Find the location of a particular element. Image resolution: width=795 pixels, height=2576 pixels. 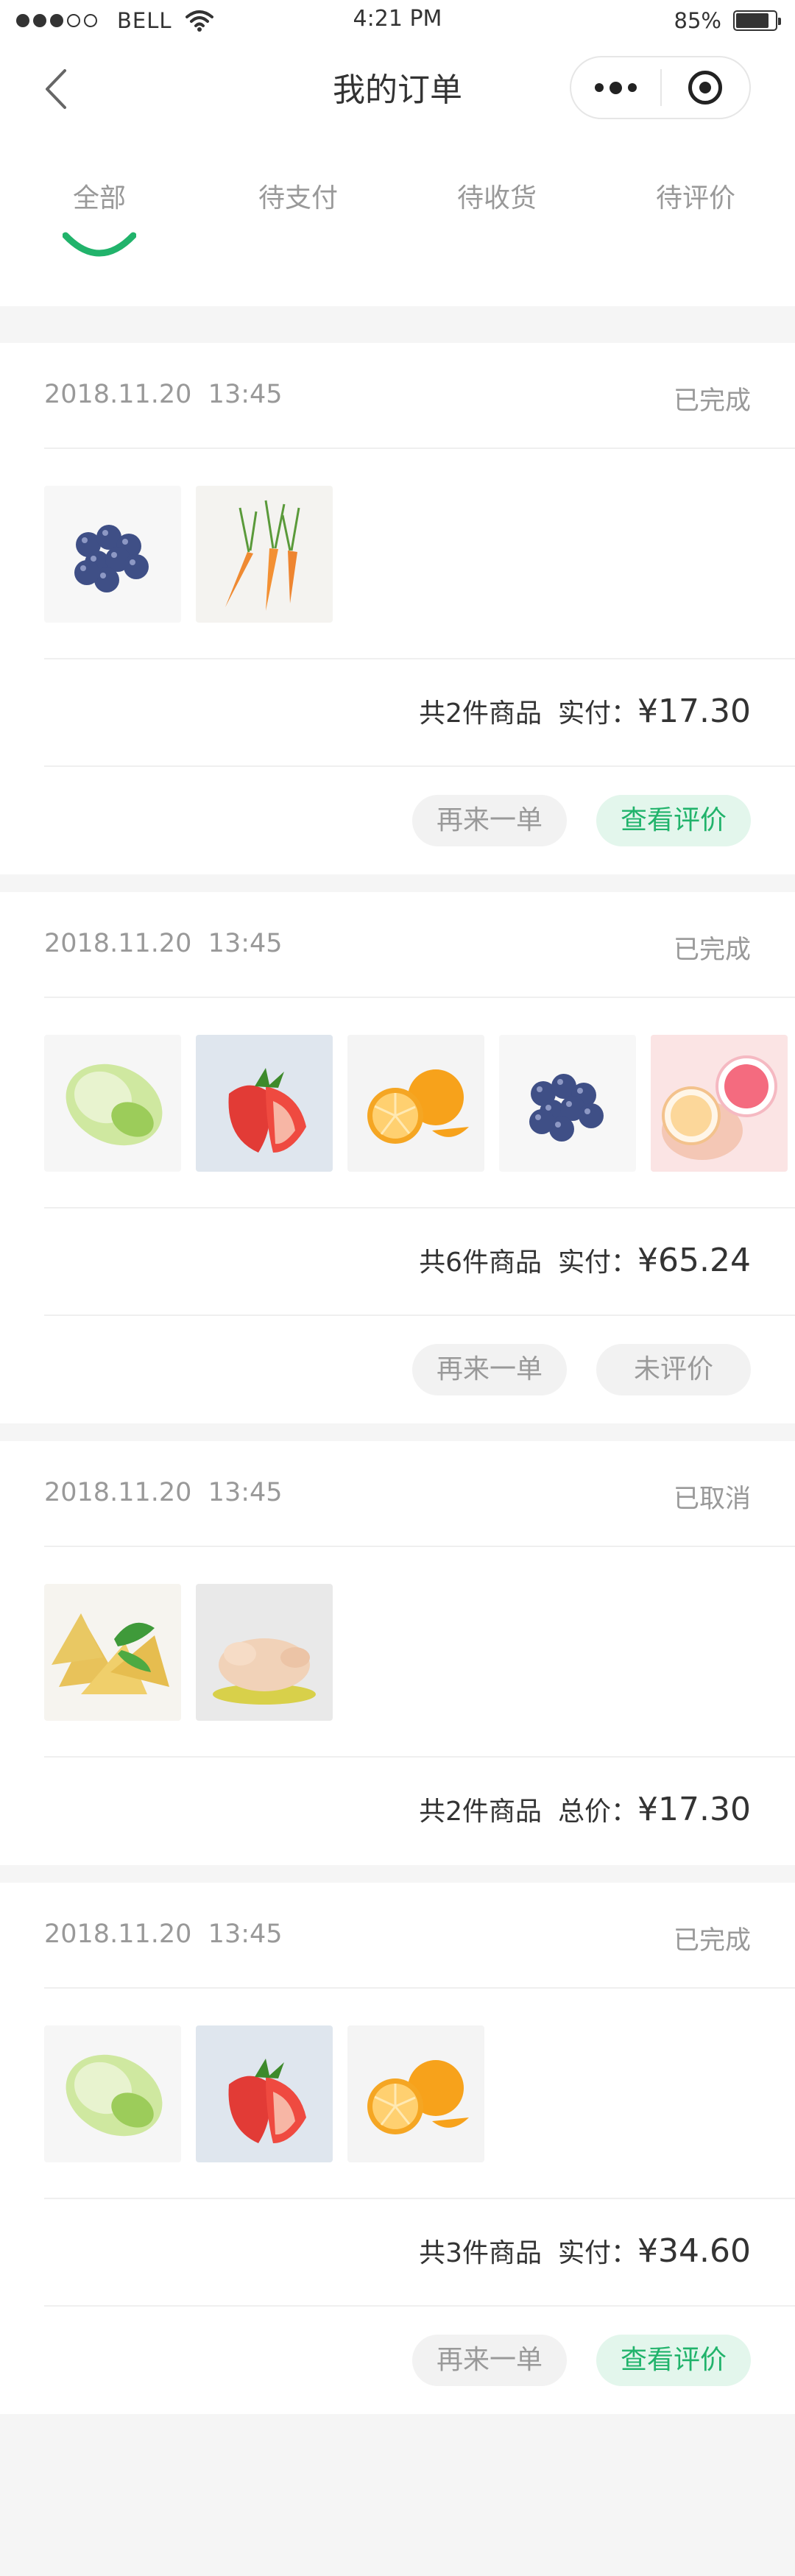

order-summary: 共2件商品 总价： ¥17.30 is located at coordinates (419, 1811).